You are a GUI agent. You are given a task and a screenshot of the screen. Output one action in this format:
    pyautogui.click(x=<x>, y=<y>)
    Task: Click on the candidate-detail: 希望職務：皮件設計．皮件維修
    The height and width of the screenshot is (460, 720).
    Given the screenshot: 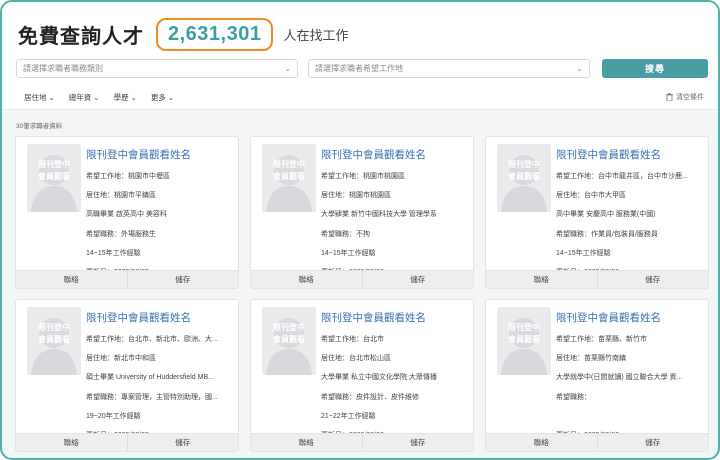 What is the action you would take?
    pyautogui.click(x=370, y=397)
    